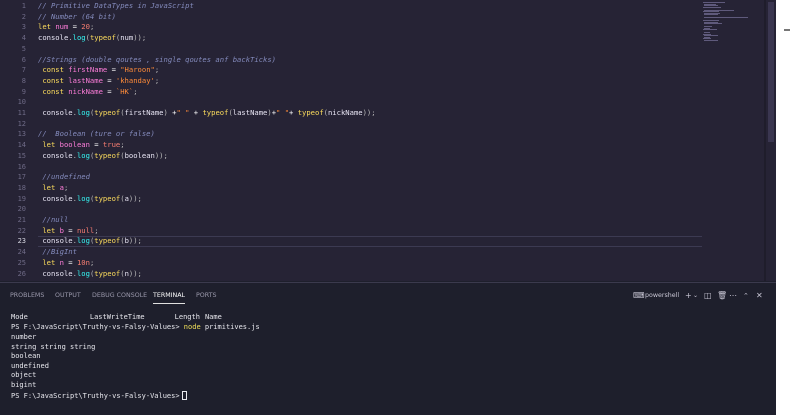 This screenshot has width=800, height=415. Describe the element at coordinates (759, 296) in the screenshot. I see `close-panel-icon: ✕` at that location.